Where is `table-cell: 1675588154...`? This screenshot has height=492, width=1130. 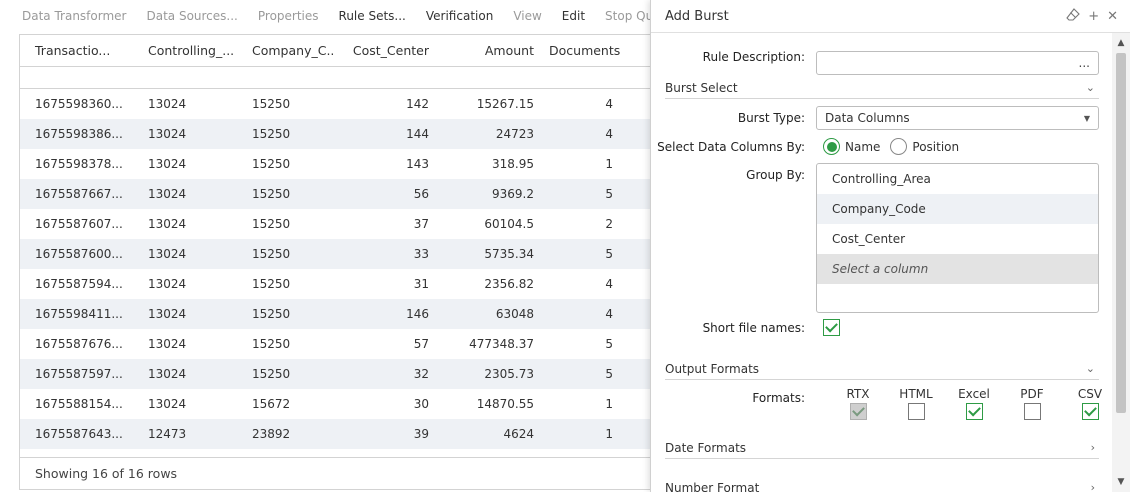 table-cell: 1675588154... is located at coordinates (79, 404).